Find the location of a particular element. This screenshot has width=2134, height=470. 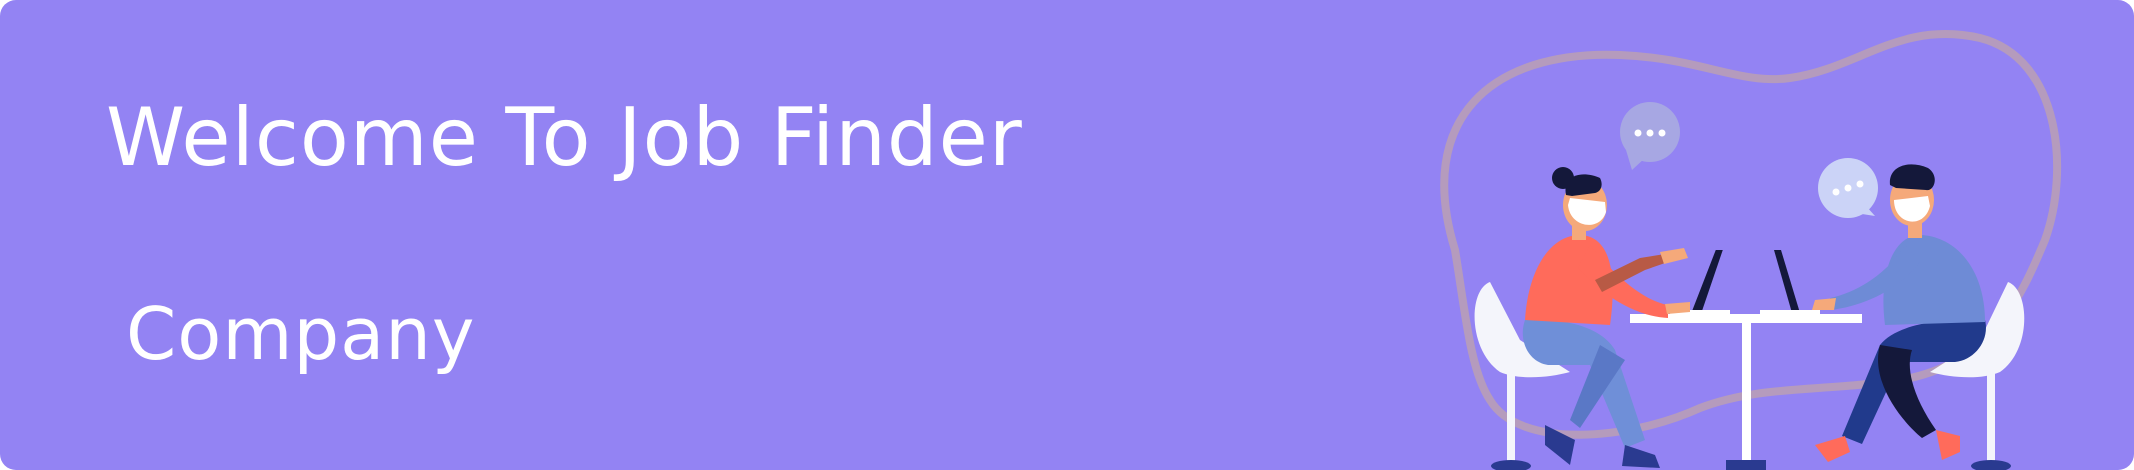

laptop-right is located at coordinates (1790, 282).